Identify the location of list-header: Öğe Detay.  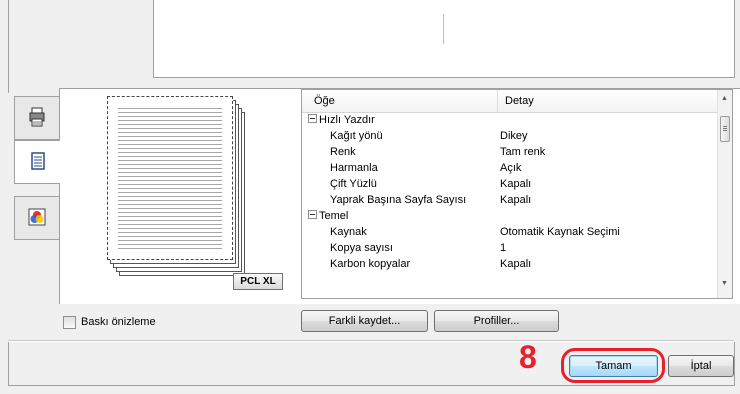
(510, 101).